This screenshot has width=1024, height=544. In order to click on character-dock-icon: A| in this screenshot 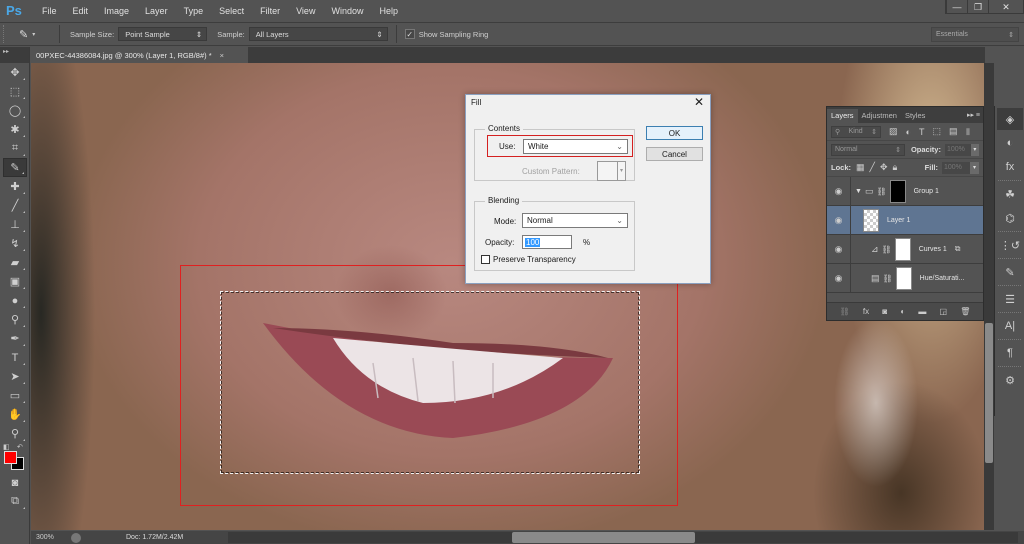, I will do `click(1010, 326)`.